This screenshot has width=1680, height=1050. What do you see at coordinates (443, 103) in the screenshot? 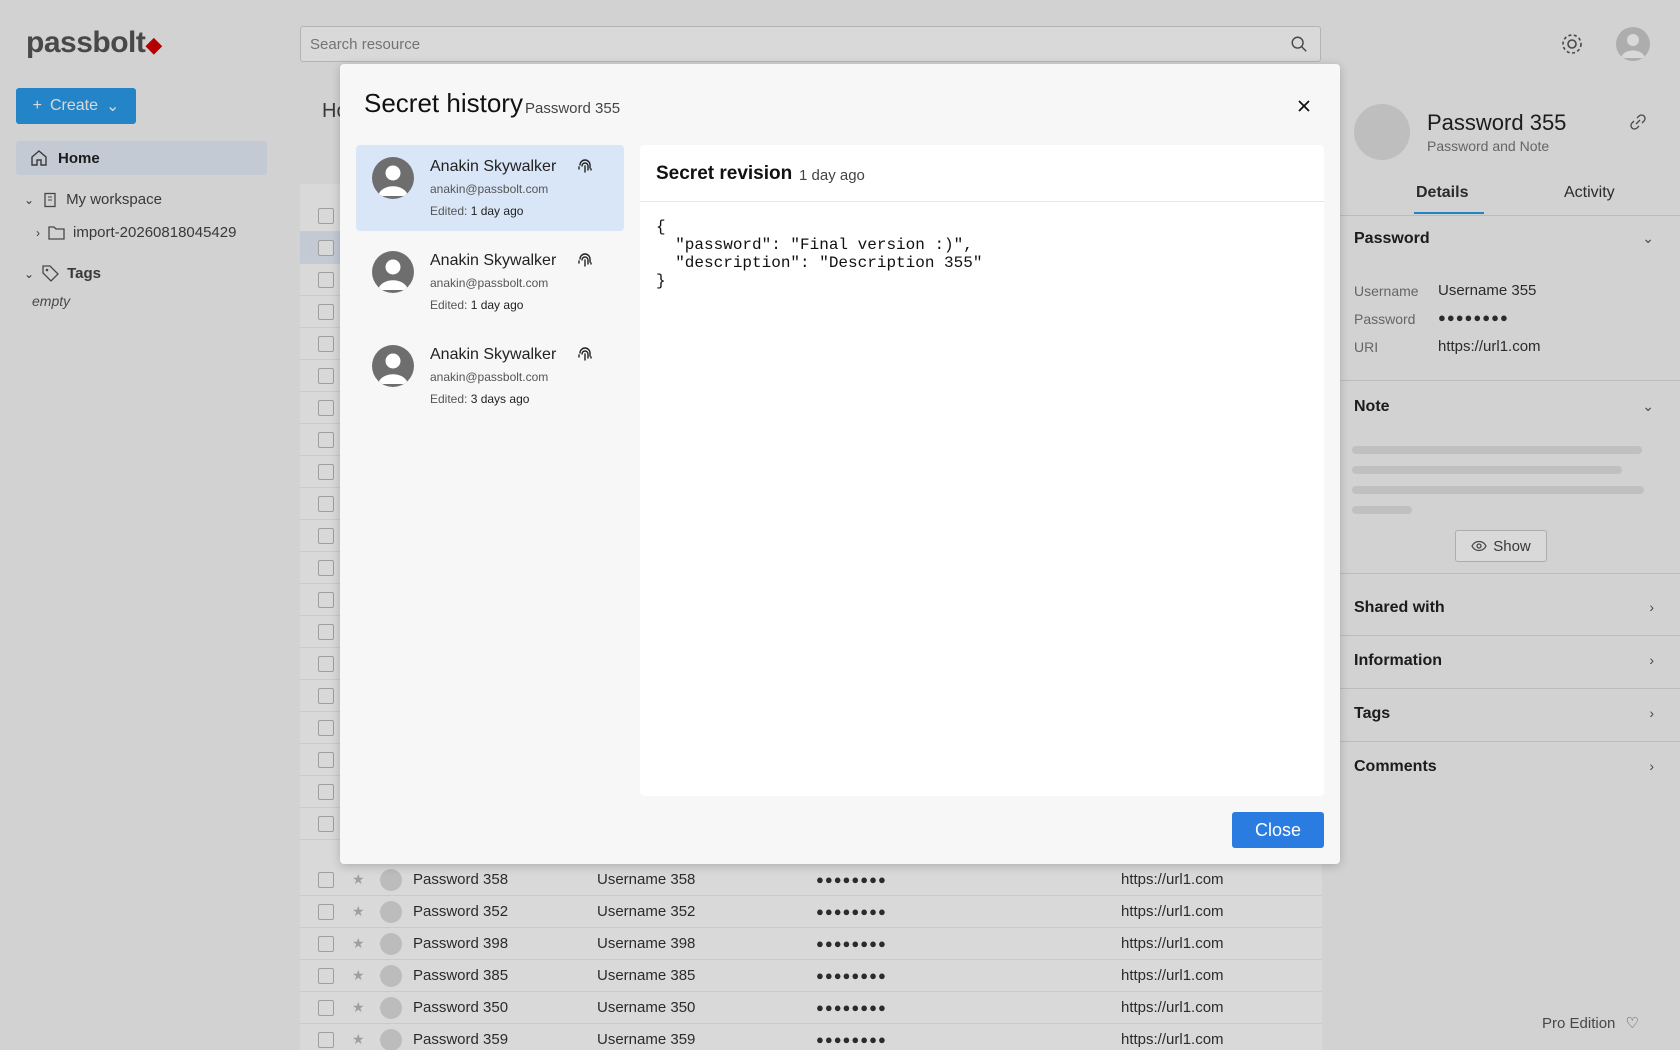
I see `dialog-title: Secret history` at bounding box center [443, 103].